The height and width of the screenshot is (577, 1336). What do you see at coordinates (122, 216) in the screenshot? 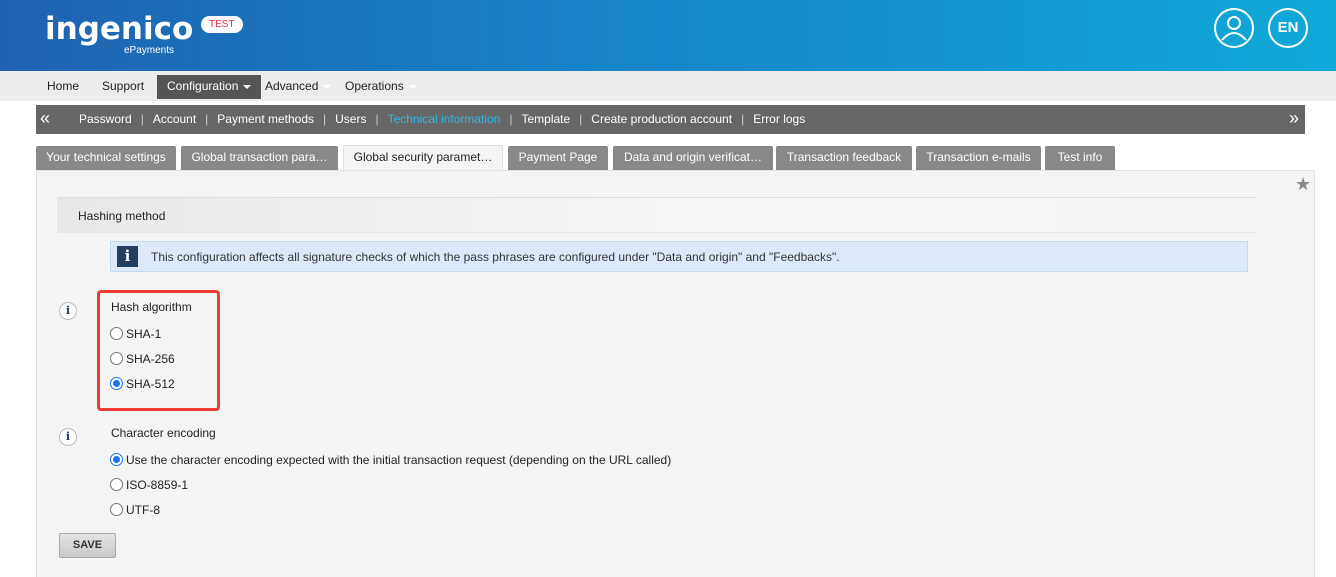
I see `section-title: Hashing method` at bounding box center [122, 216].